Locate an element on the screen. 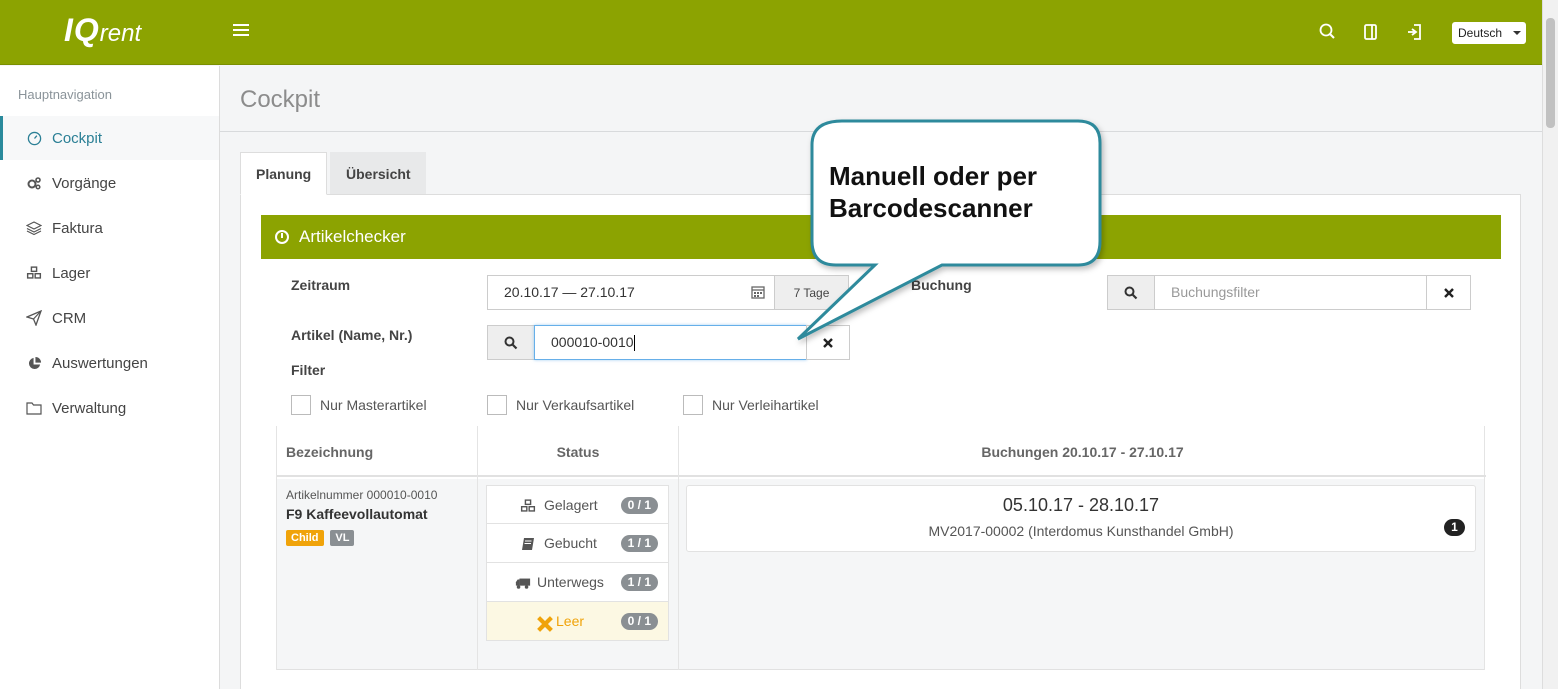  booking-count-badge: 1 is located at coordinates (1454, 527).